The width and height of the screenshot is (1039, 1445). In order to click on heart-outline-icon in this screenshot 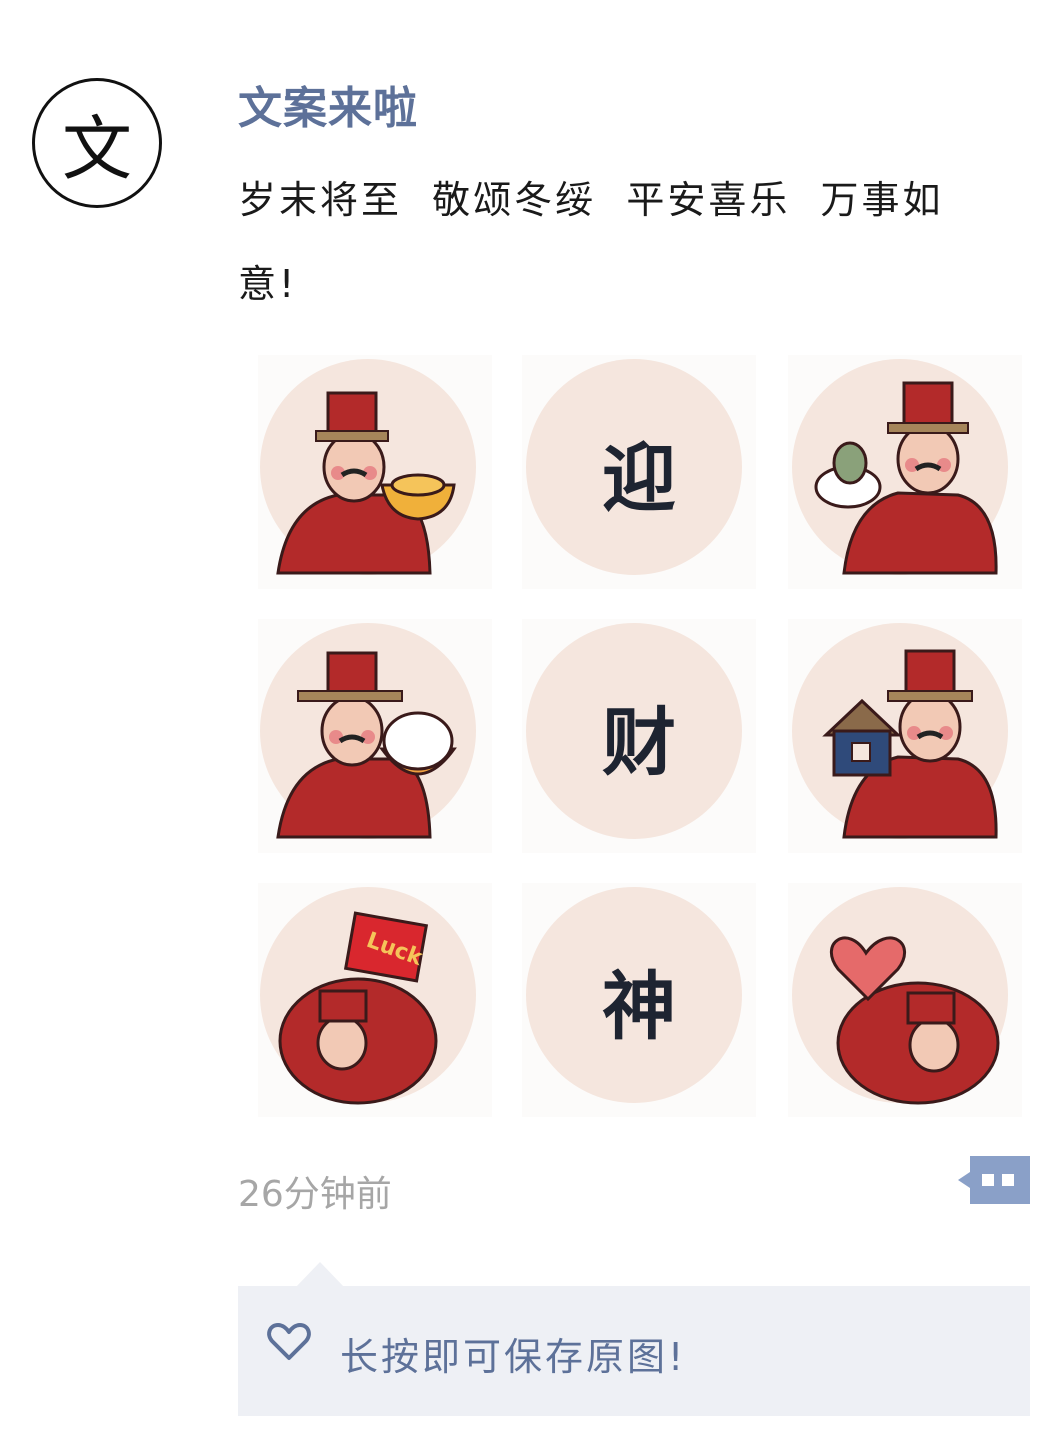, I will do `click(289, 1342)`.